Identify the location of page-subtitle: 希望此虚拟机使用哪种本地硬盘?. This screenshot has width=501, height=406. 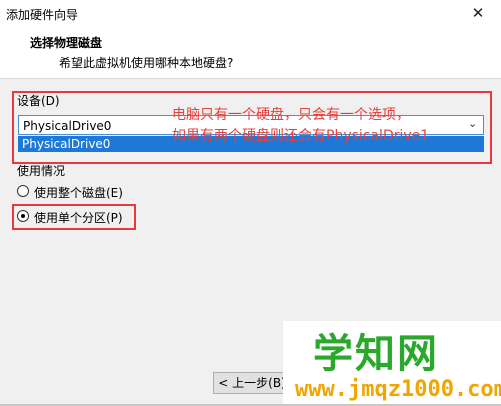
(146, 63).